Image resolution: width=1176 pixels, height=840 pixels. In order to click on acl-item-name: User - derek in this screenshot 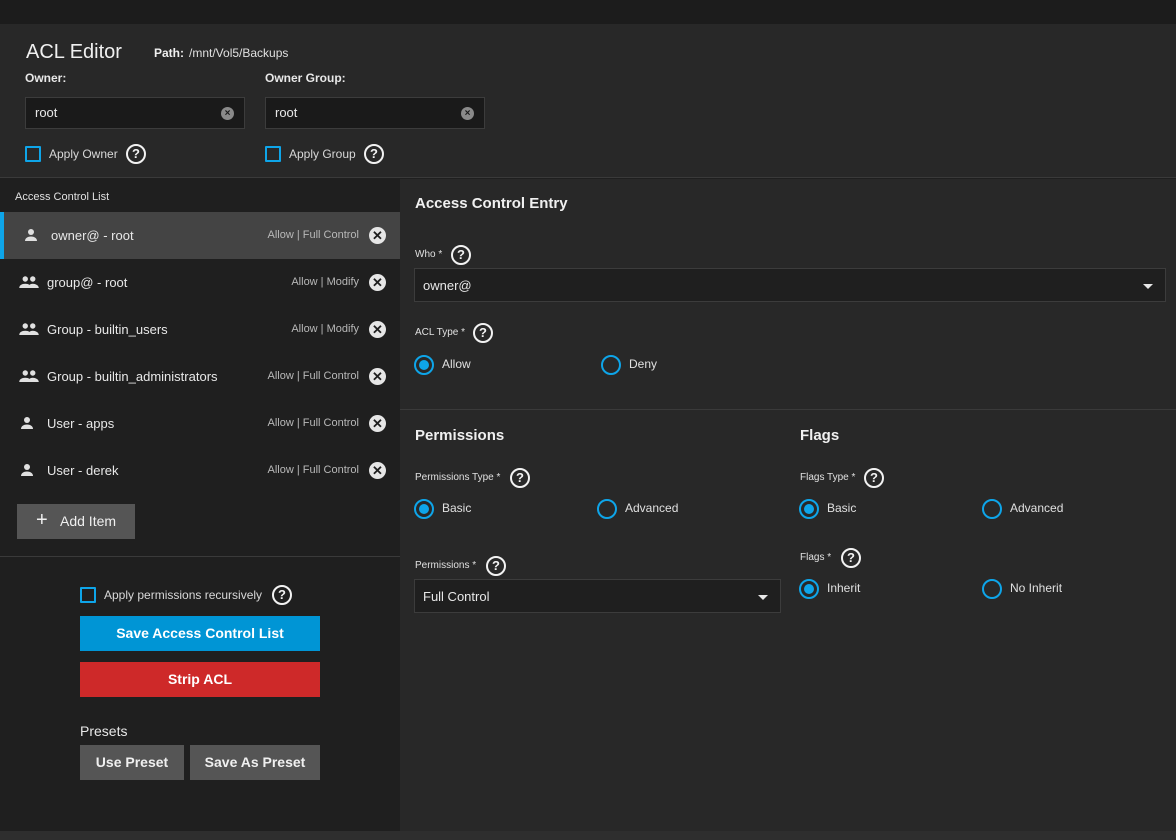, I will do `click(83, 470)`.